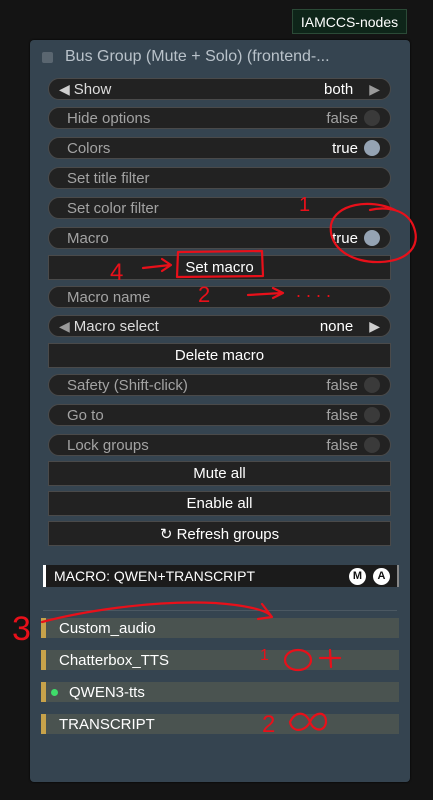  What do you see at coordinates (342, 385) in the screenshot?
I see `safety-value: false` at bounding box center [342, 385].